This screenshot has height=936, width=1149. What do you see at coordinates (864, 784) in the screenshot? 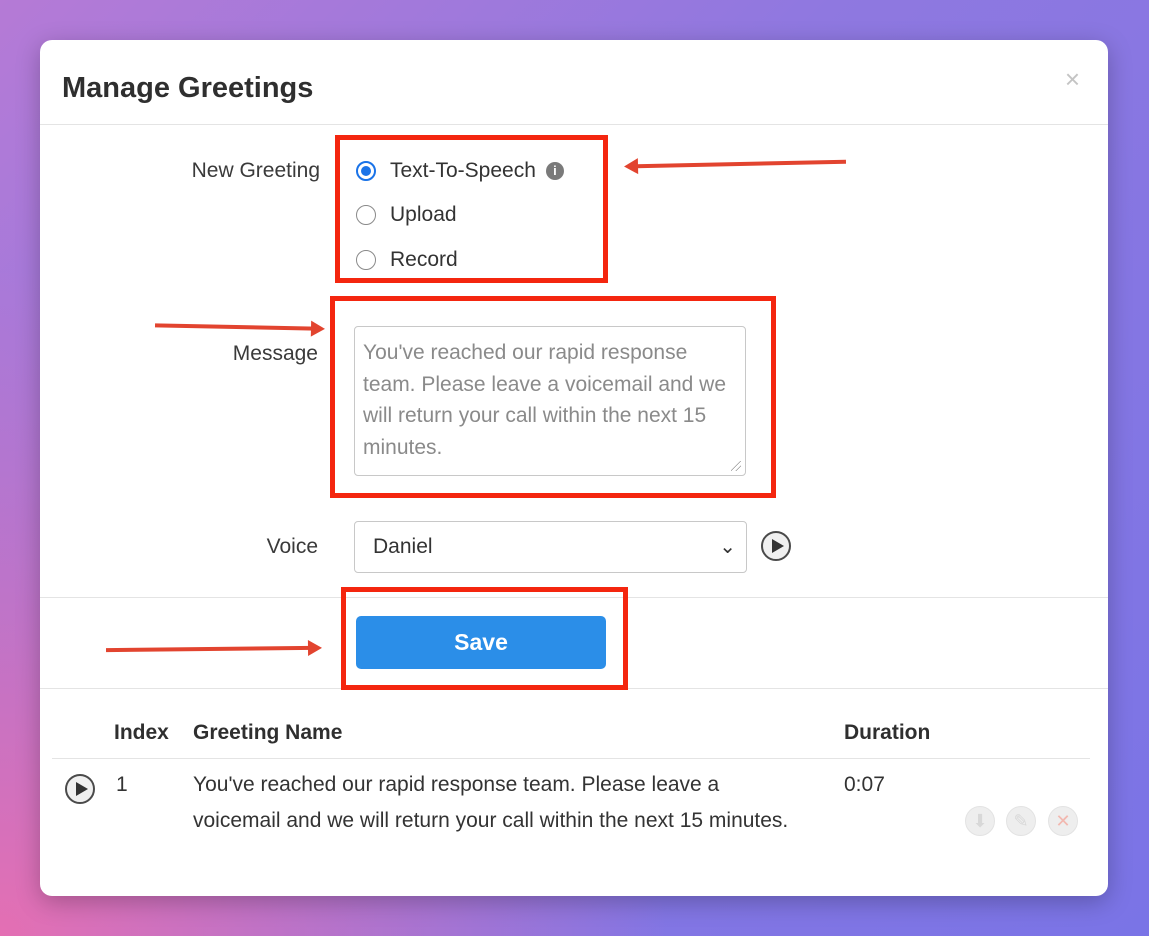
I see `row-duration: 0:07` at bounding box center [864, 784].